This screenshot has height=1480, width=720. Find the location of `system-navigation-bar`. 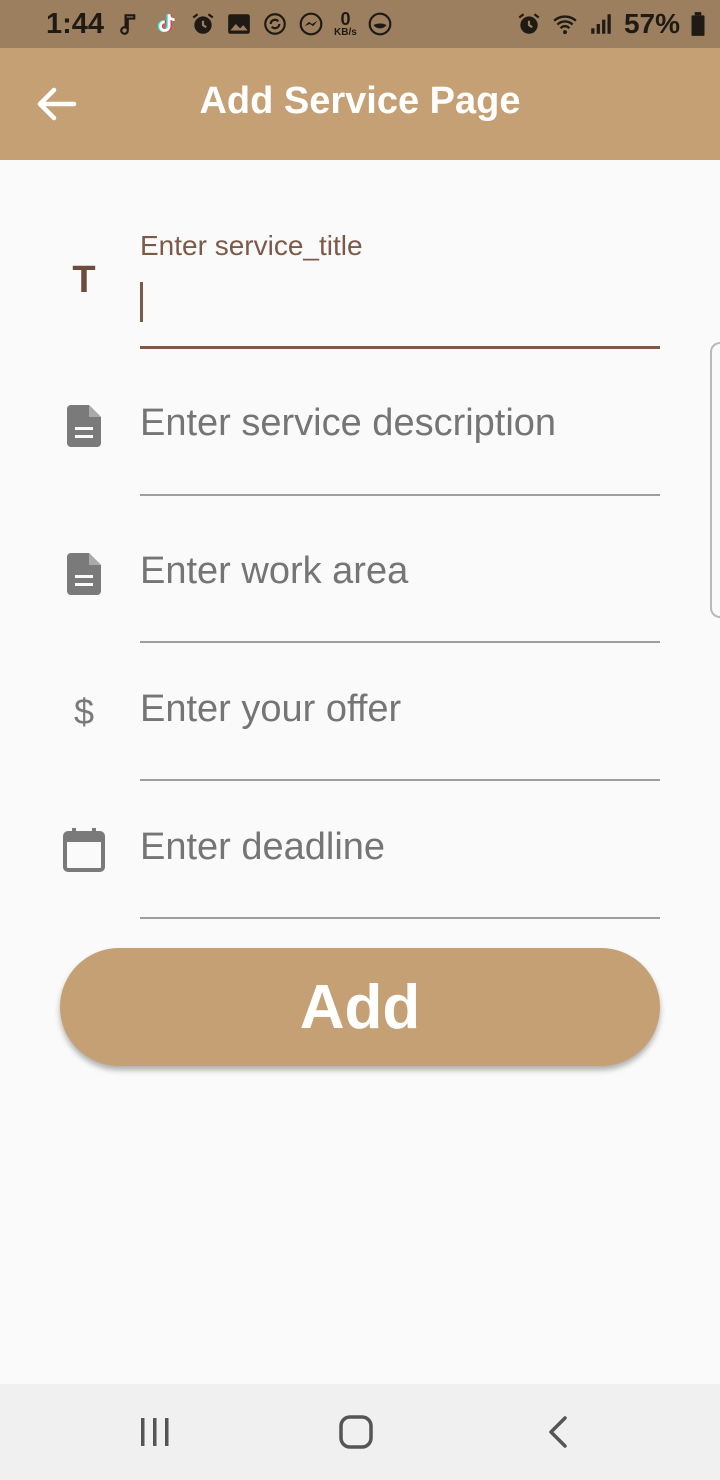

system-navigation-bar is located at coordinates (360, 1432).